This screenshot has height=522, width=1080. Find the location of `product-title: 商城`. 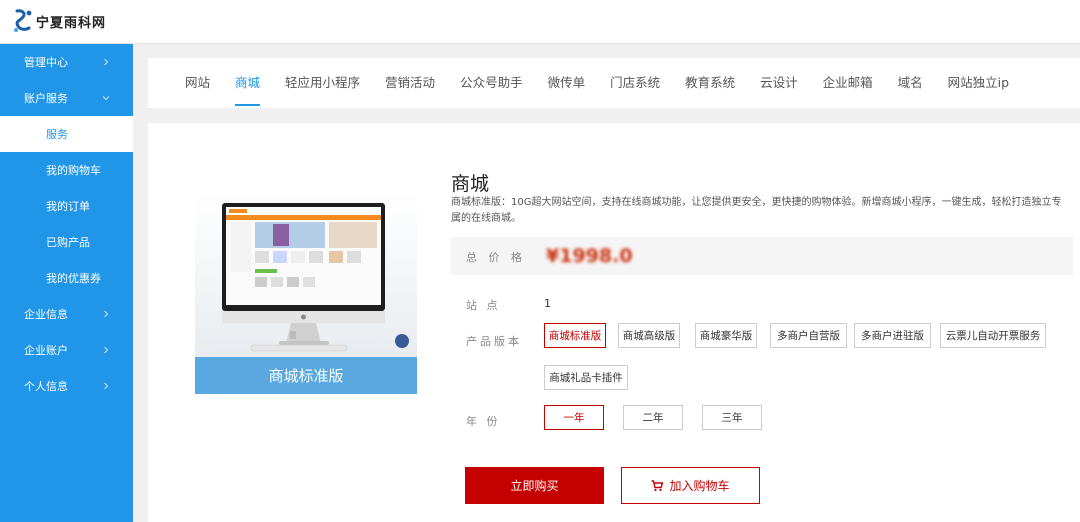

product-title: 商城 is located at coordinates (470, 184).